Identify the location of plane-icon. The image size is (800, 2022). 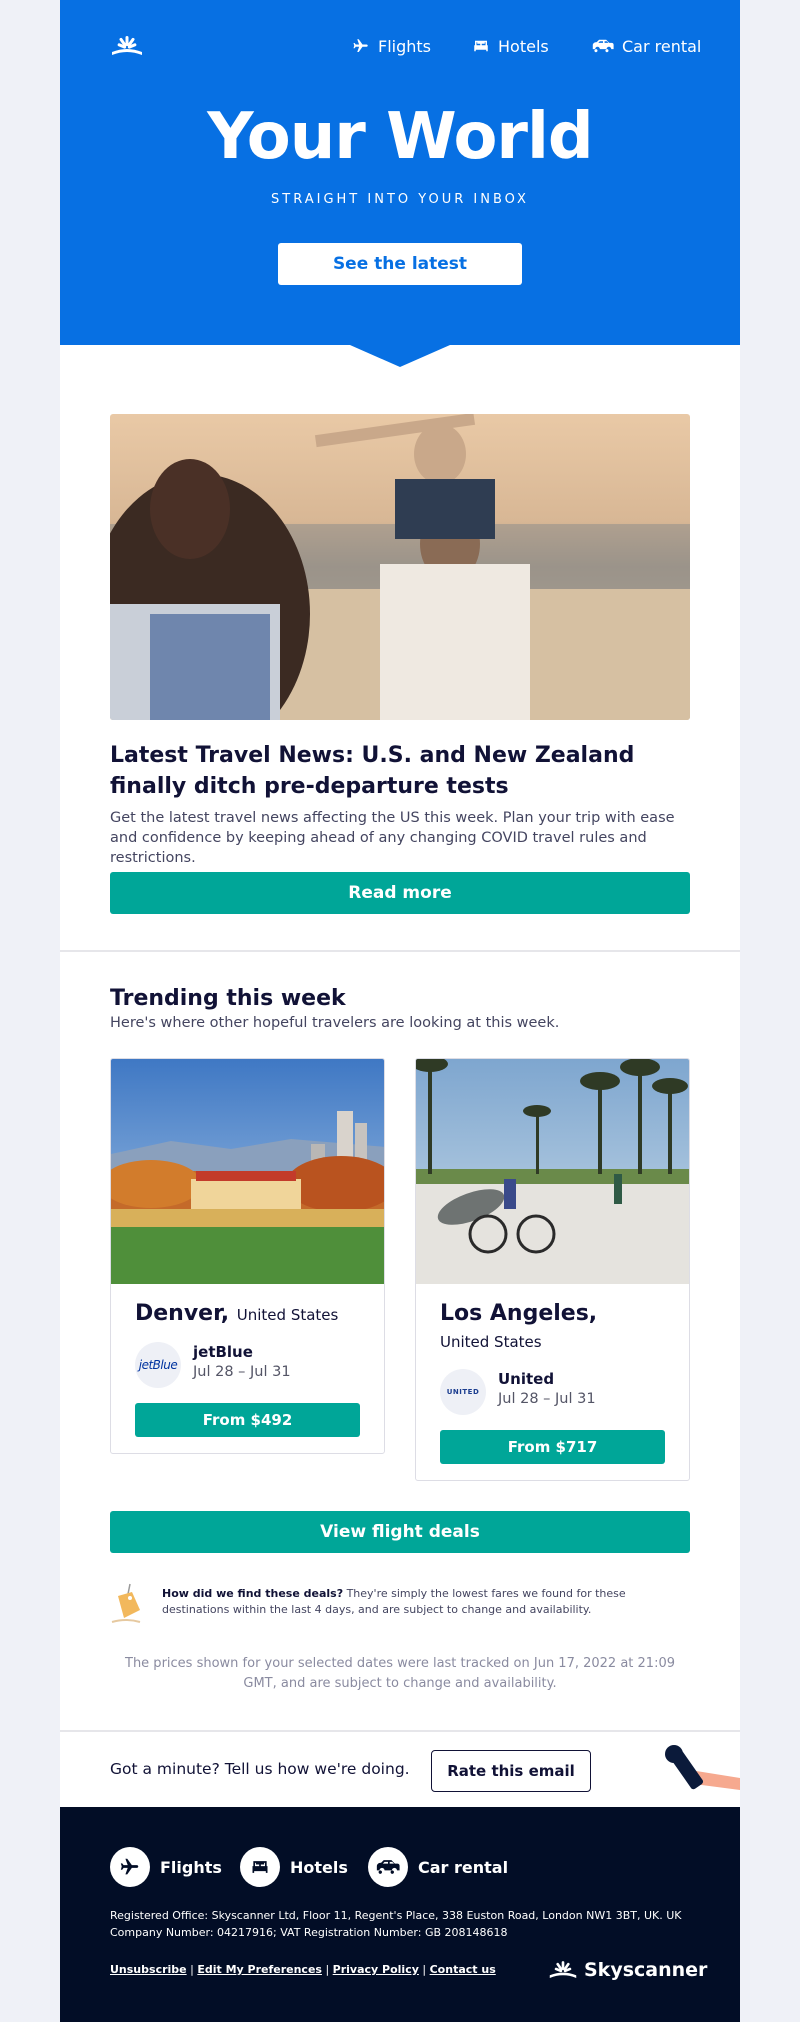
(360, 45).